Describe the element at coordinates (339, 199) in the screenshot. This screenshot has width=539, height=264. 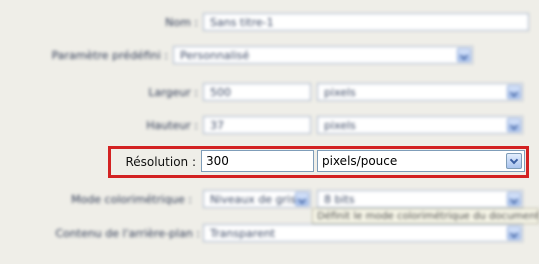
I see `bit-depth-value: 8 bits` at that location.